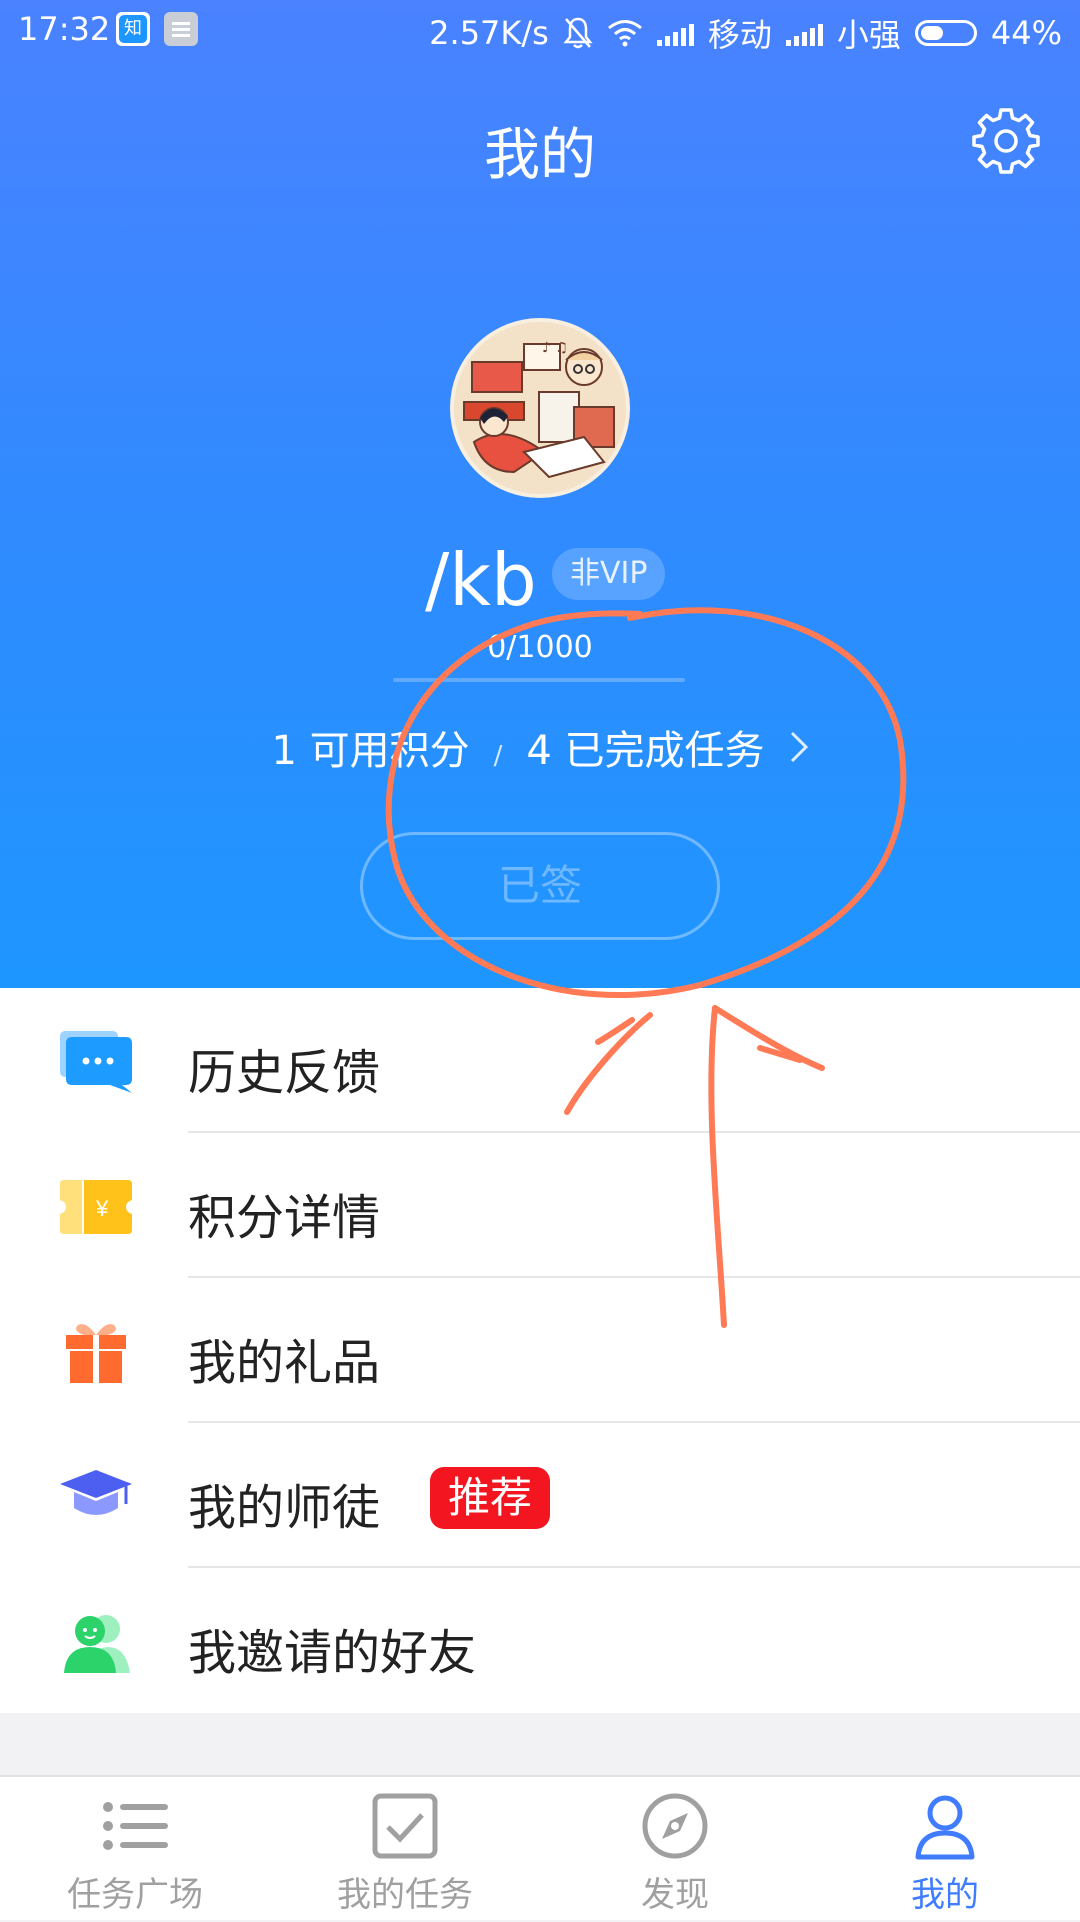 This screenshot has height=1922, width=1080. What do you see at coordinates (64, 29) in the screenshot?
I see `status-time: 17:32` at bounding box center [64, 29].